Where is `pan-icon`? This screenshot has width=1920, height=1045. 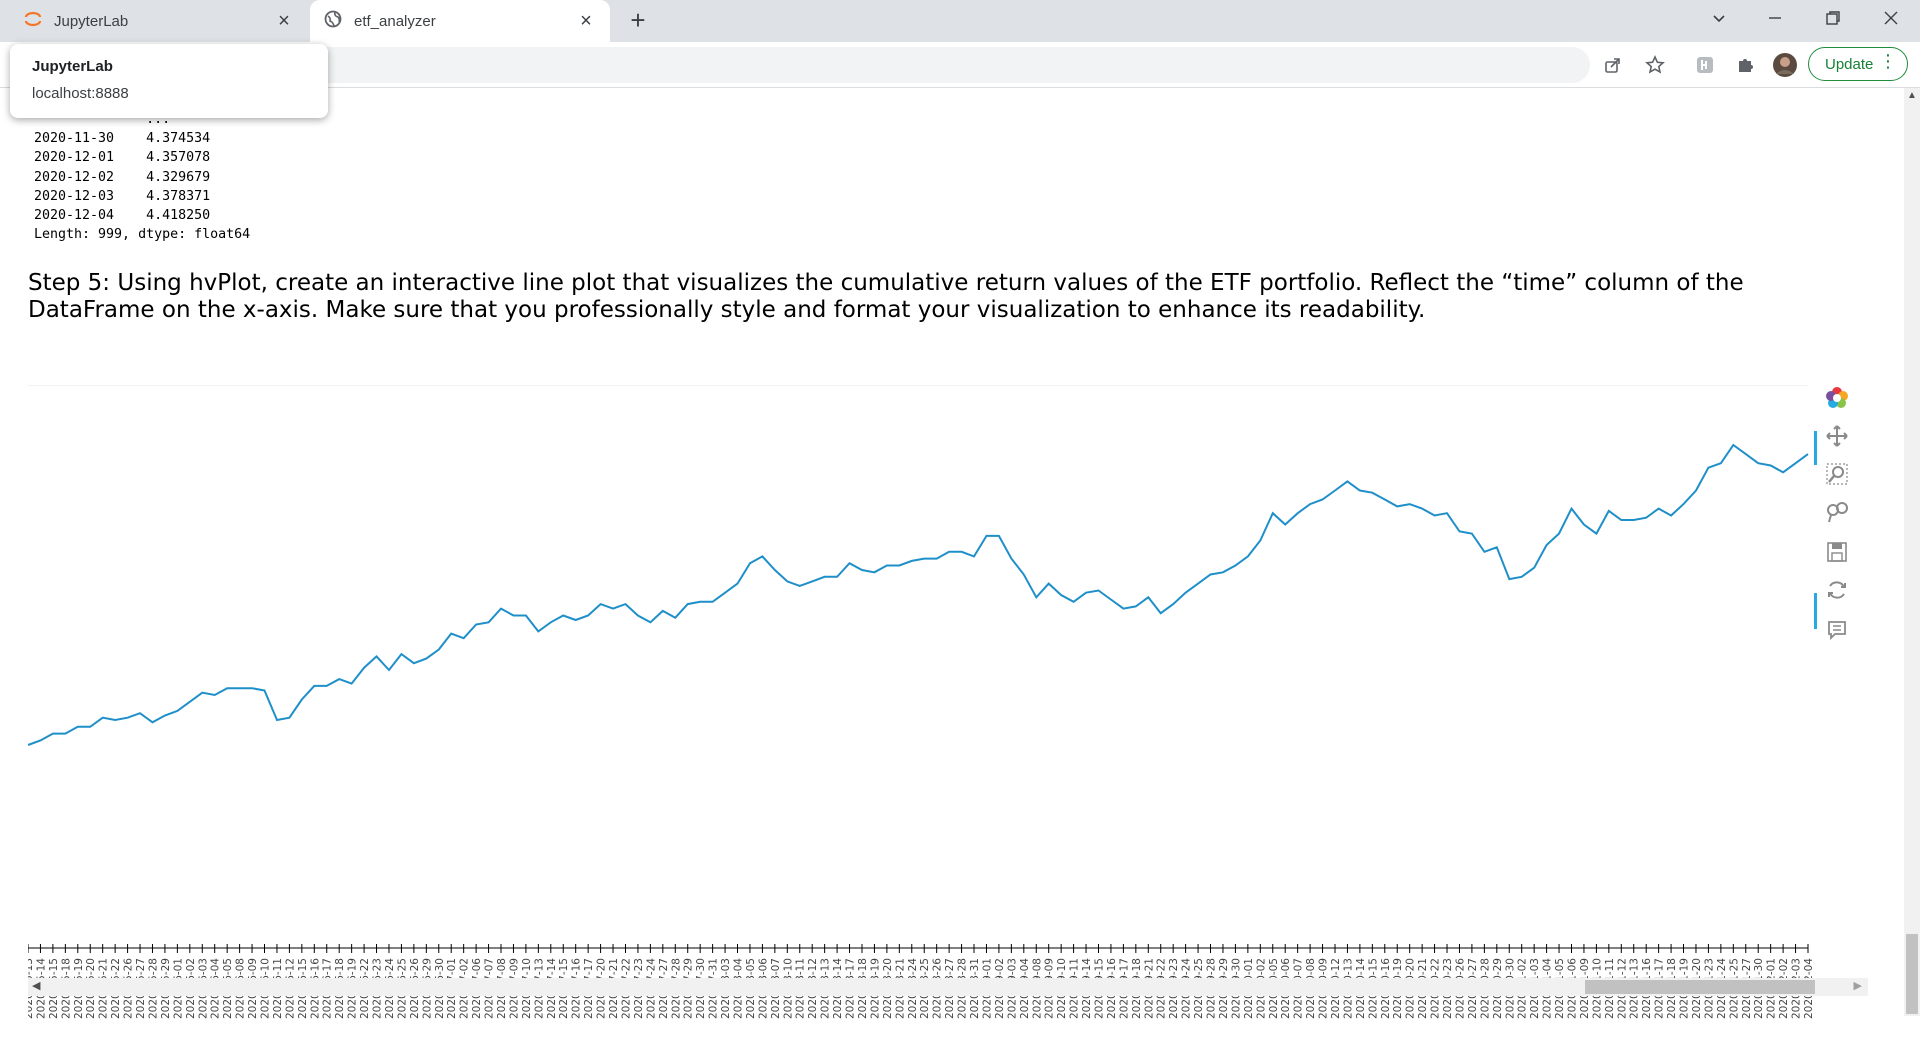
pan-icon is located at coordinates (1837, 436).